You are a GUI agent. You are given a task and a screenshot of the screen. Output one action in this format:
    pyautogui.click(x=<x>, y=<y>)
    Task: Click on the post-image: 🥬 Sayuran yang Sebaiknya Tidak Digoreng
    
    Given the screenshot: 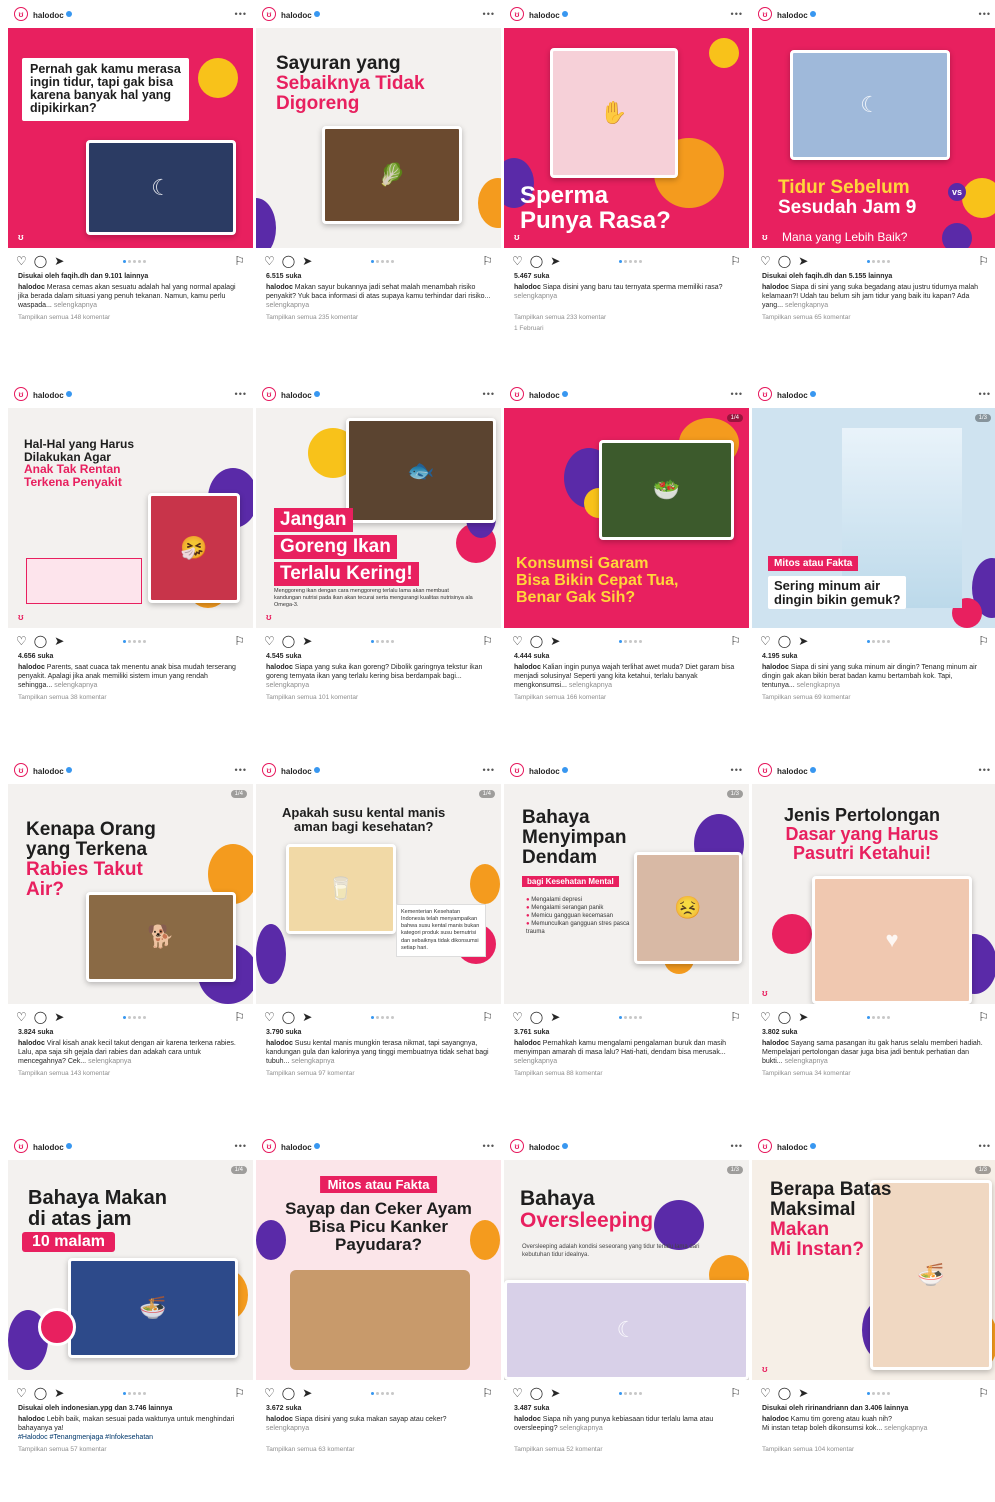 What is the action you would take?
    pyautogui.click(x=378, y=138)
    